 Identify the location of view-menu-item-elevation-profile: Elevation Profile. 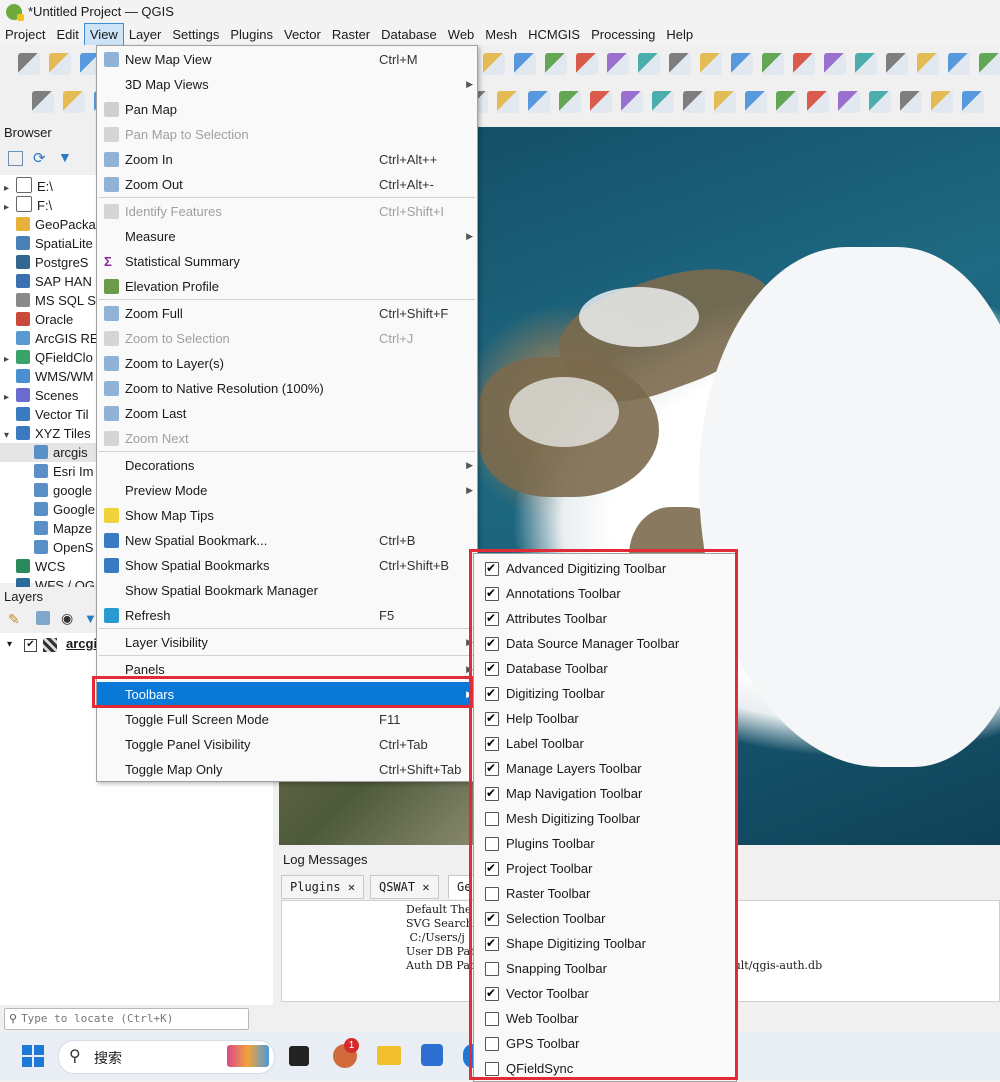
(287, 286).